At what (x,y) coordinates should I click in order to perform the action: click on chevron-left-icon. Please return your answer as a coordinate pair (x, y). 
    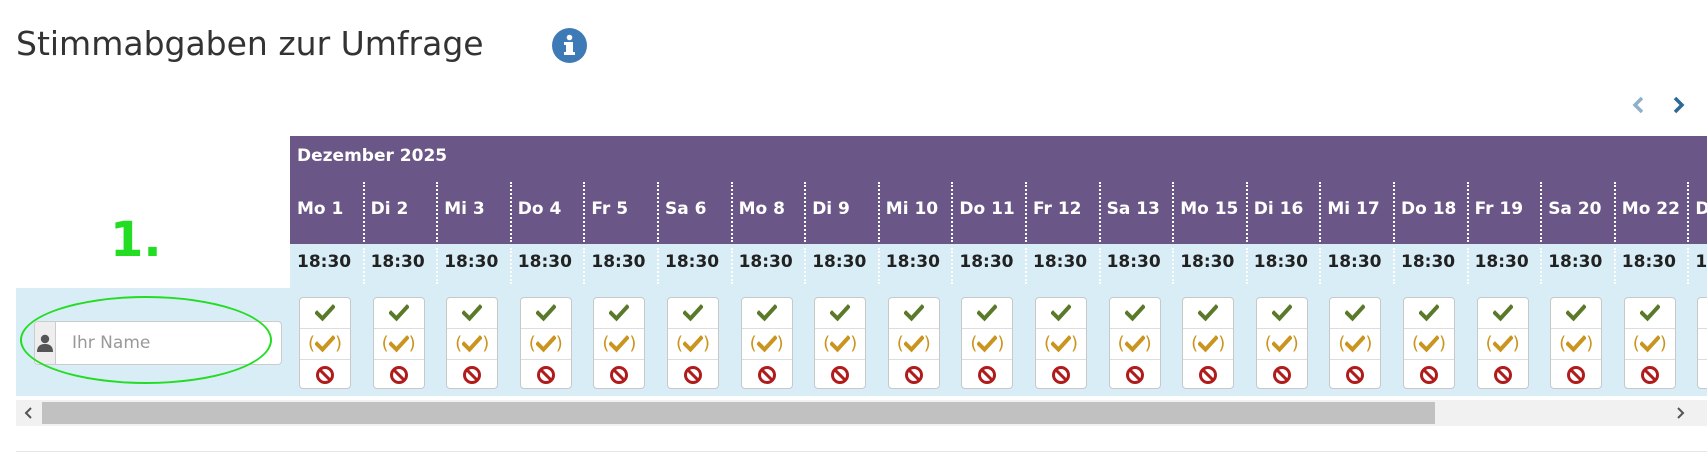
    Looking at the image, I should click on (1638, 105).